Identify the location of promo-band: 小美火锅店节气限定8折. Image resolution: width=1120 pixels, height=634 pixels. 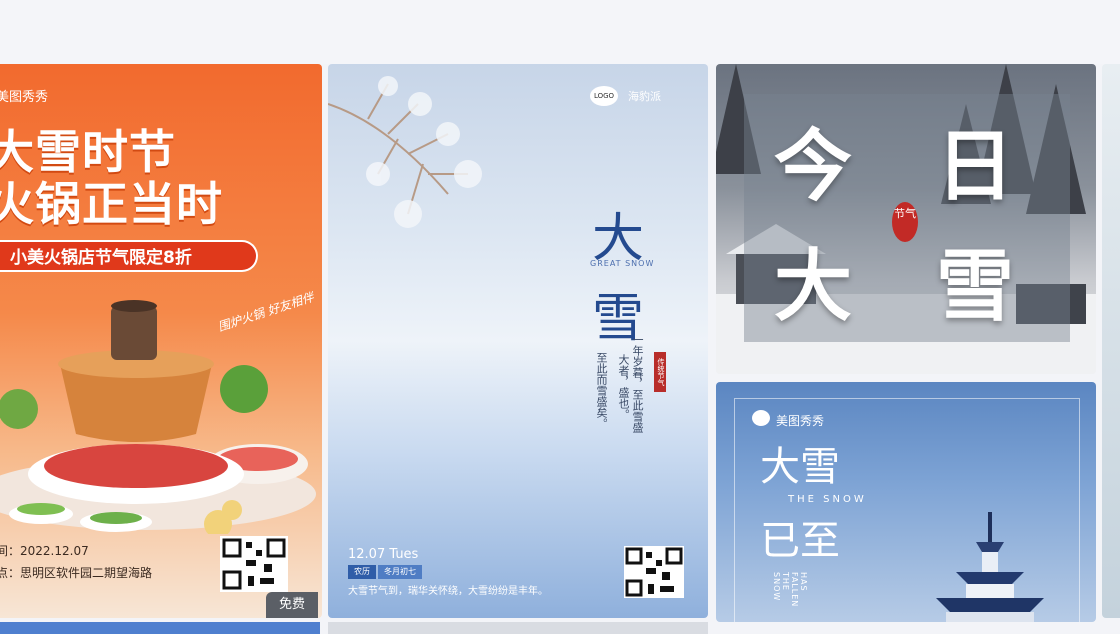
(129, 256).